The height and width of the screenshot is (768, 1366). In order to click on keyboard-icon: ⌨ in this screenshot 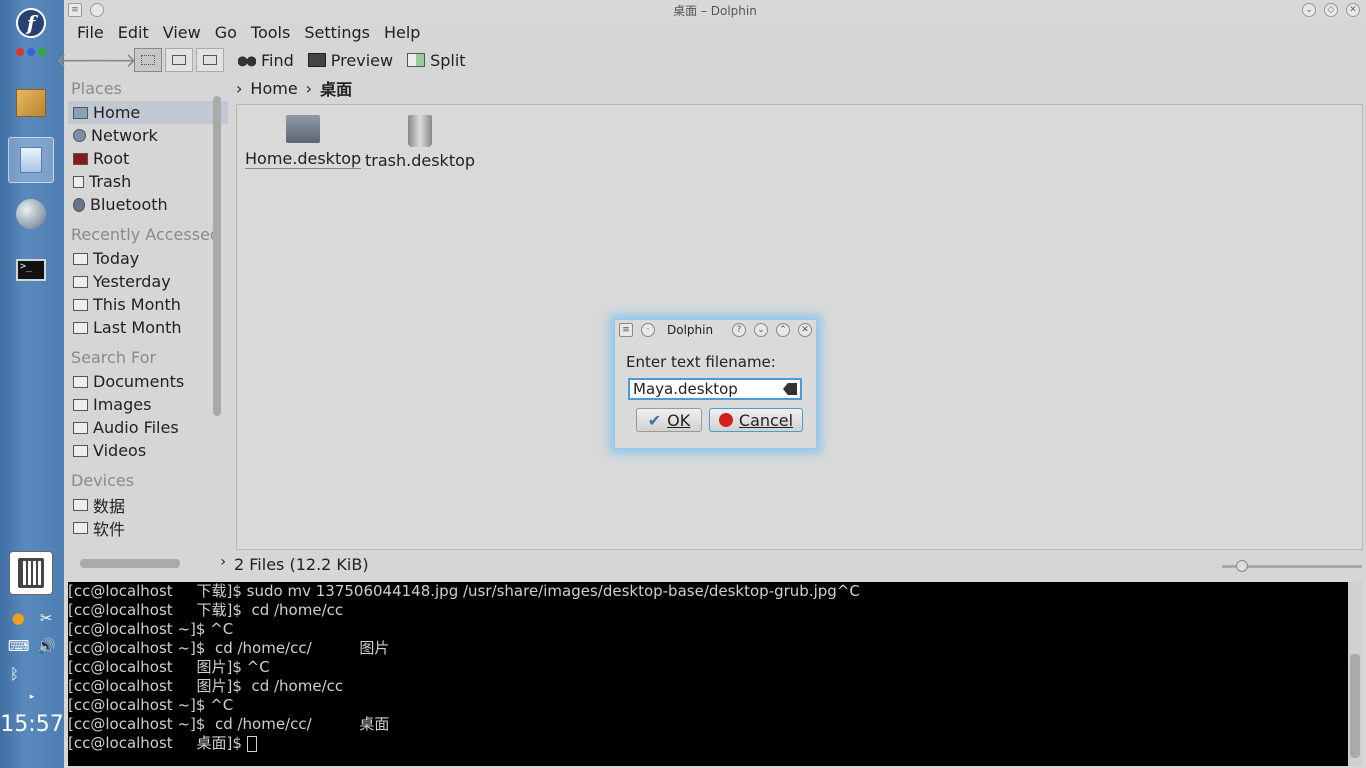, I will do `click(19, 646)`.